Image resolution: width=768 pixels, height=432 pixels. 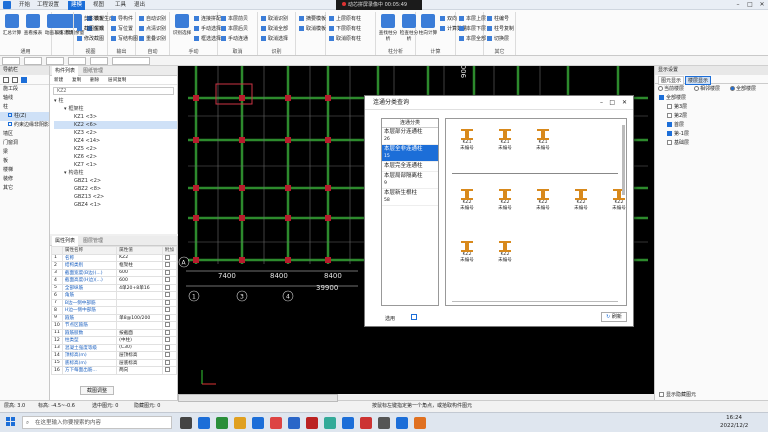 I want to click on ribbon-big-button: 查找柱分析, so click(x=388, y=28).